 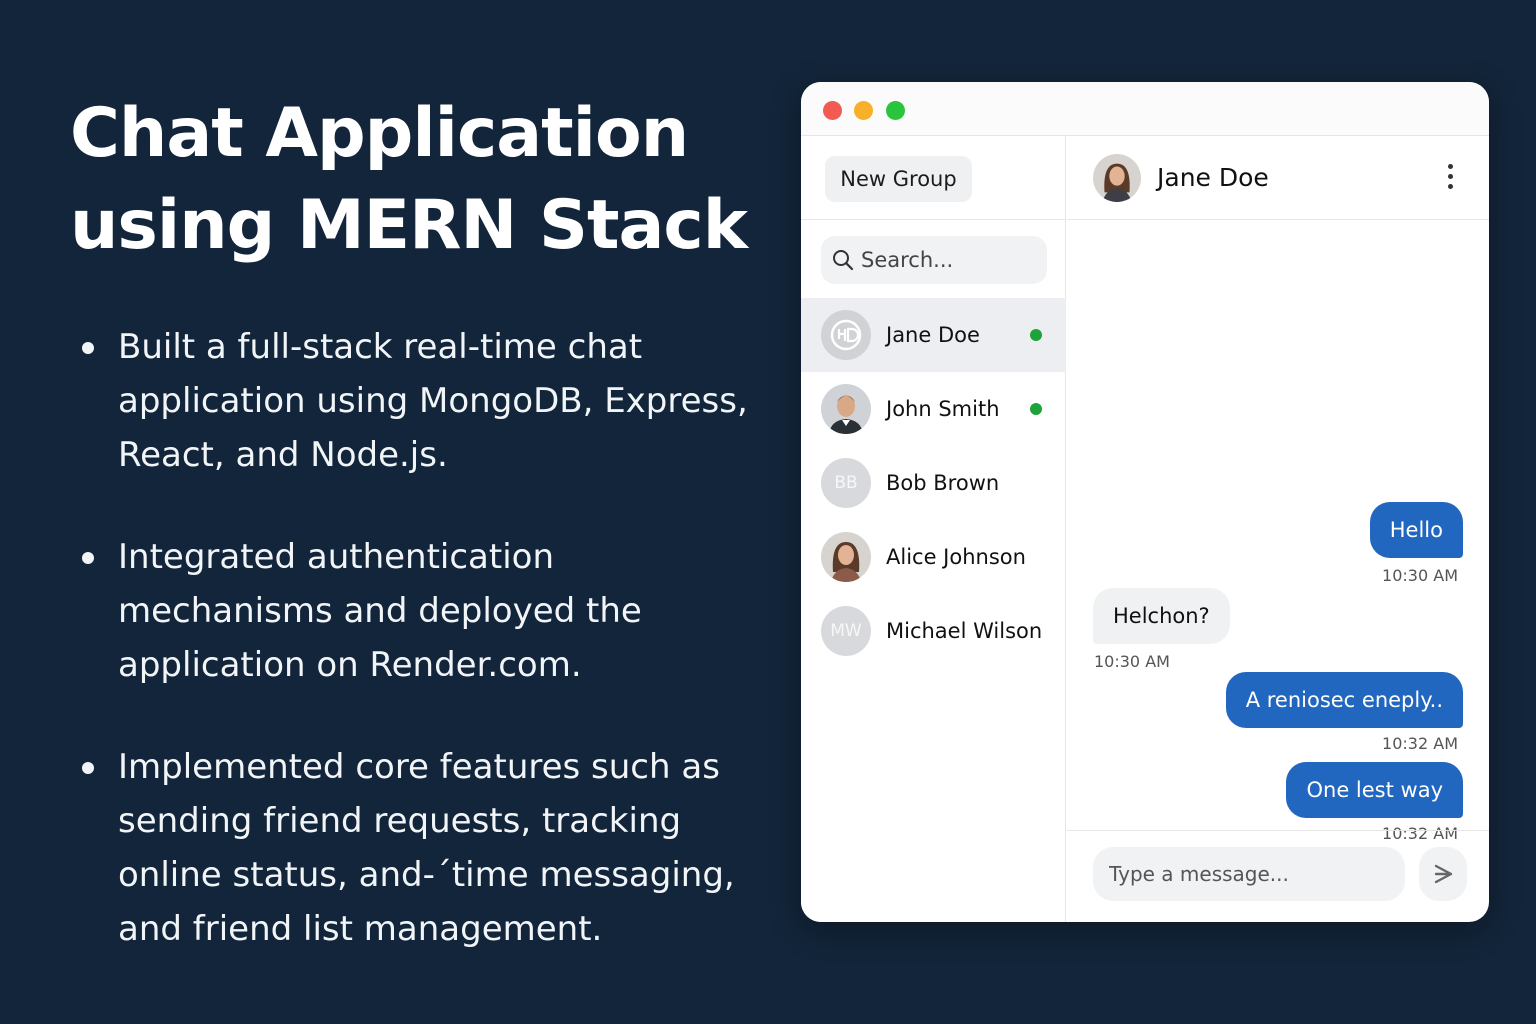 What do you see at coordinates (943, 409) in the screenshot?
I see `contact-name: John Smith` at bounding box center [943, 409].